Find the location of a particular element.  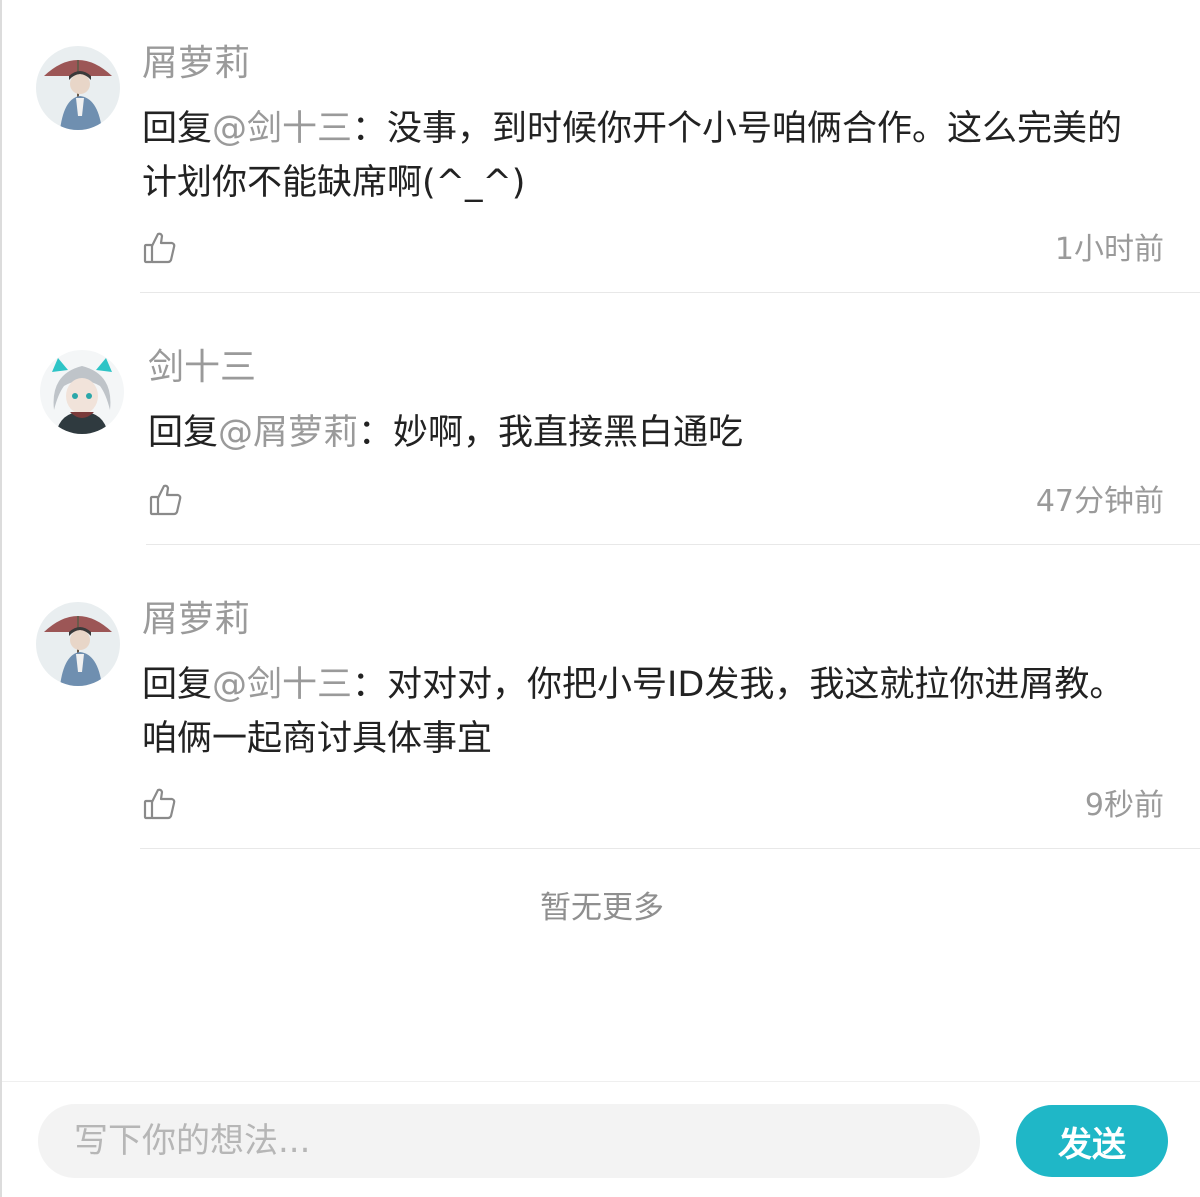

timestamp: 1小时前 is located at coordinates (1109, 249).